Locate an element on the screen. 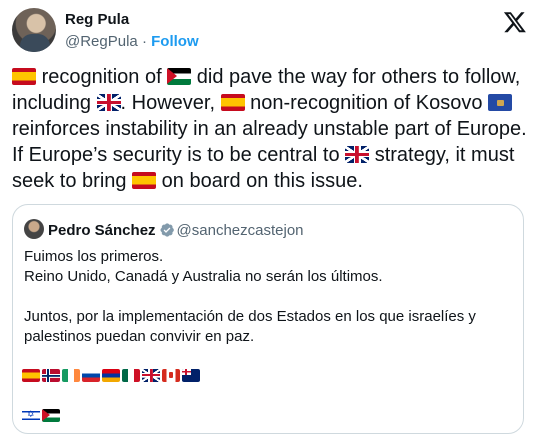  quoted-author-name: Pedro Sánchez is located at coordinates (102, 230).